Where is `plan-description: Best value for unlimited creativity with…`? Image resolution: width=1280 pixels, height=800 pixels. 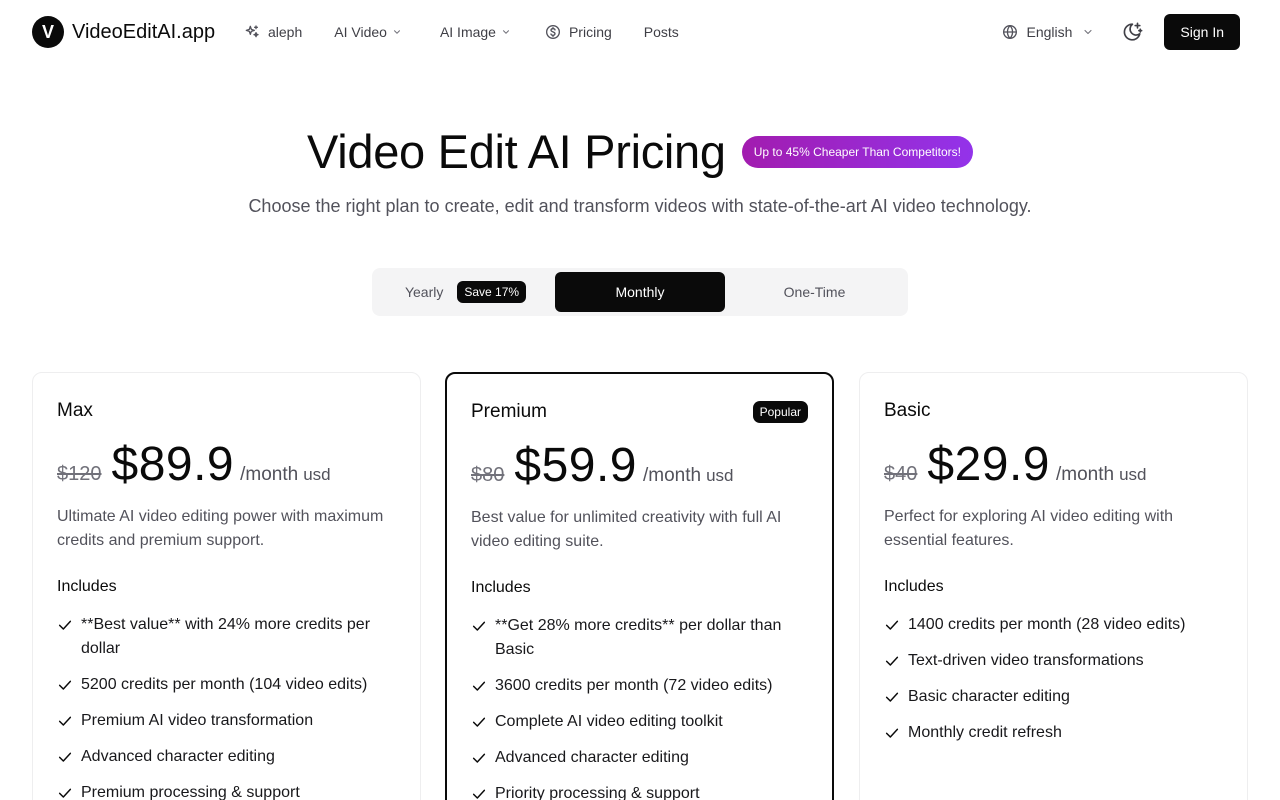 plan-description: Best value for unlimited creativity with… is located at coordinates (626, 529).